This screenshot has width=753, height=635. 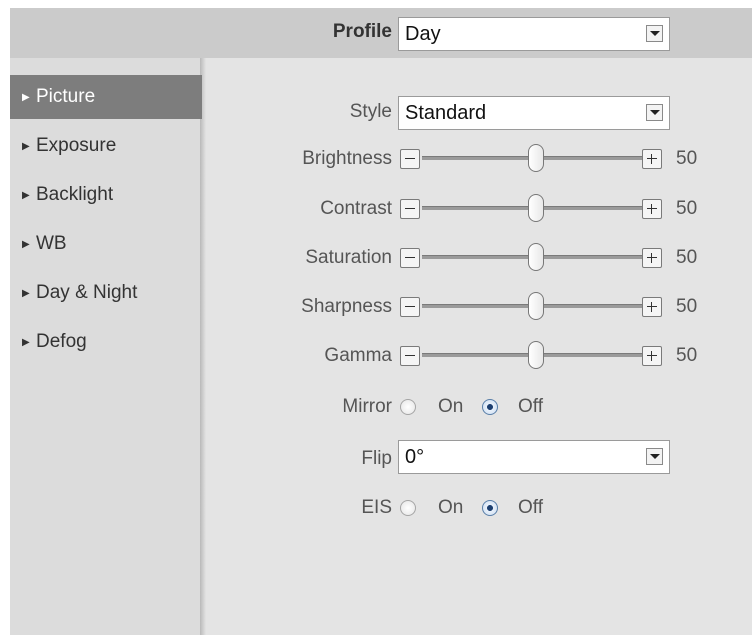 I want to click on contrast-minus-button, so click(x=410, y=209).